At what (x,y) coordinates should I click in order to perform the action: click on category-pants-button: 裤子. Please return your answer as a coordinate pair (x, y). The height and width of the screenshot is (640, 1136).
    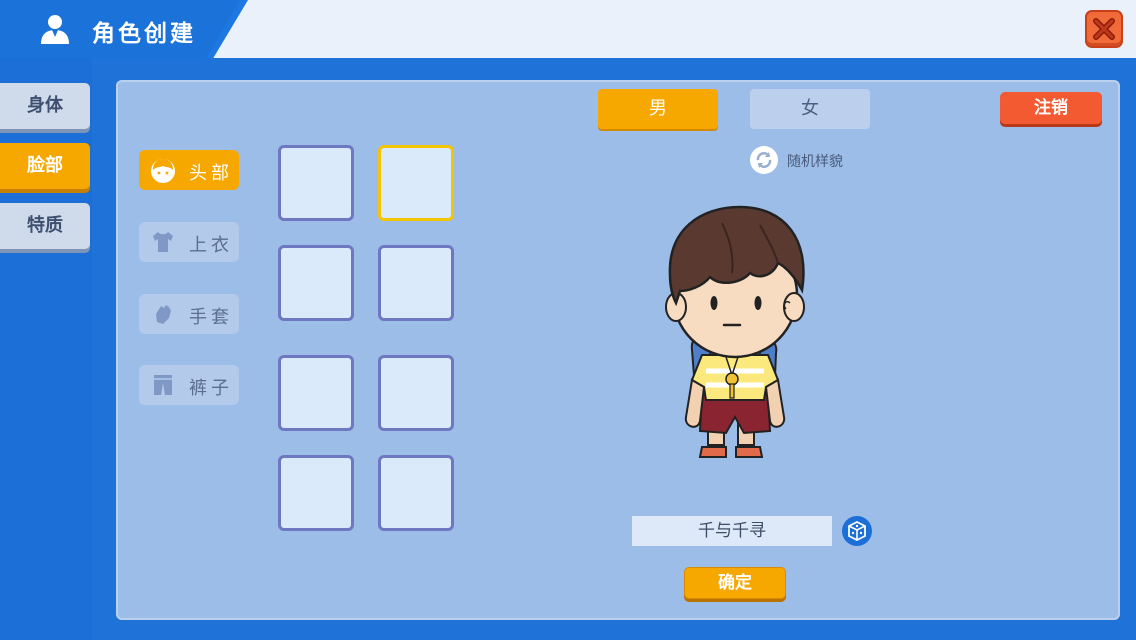
    Looking at the image, I should click on (189, 385).